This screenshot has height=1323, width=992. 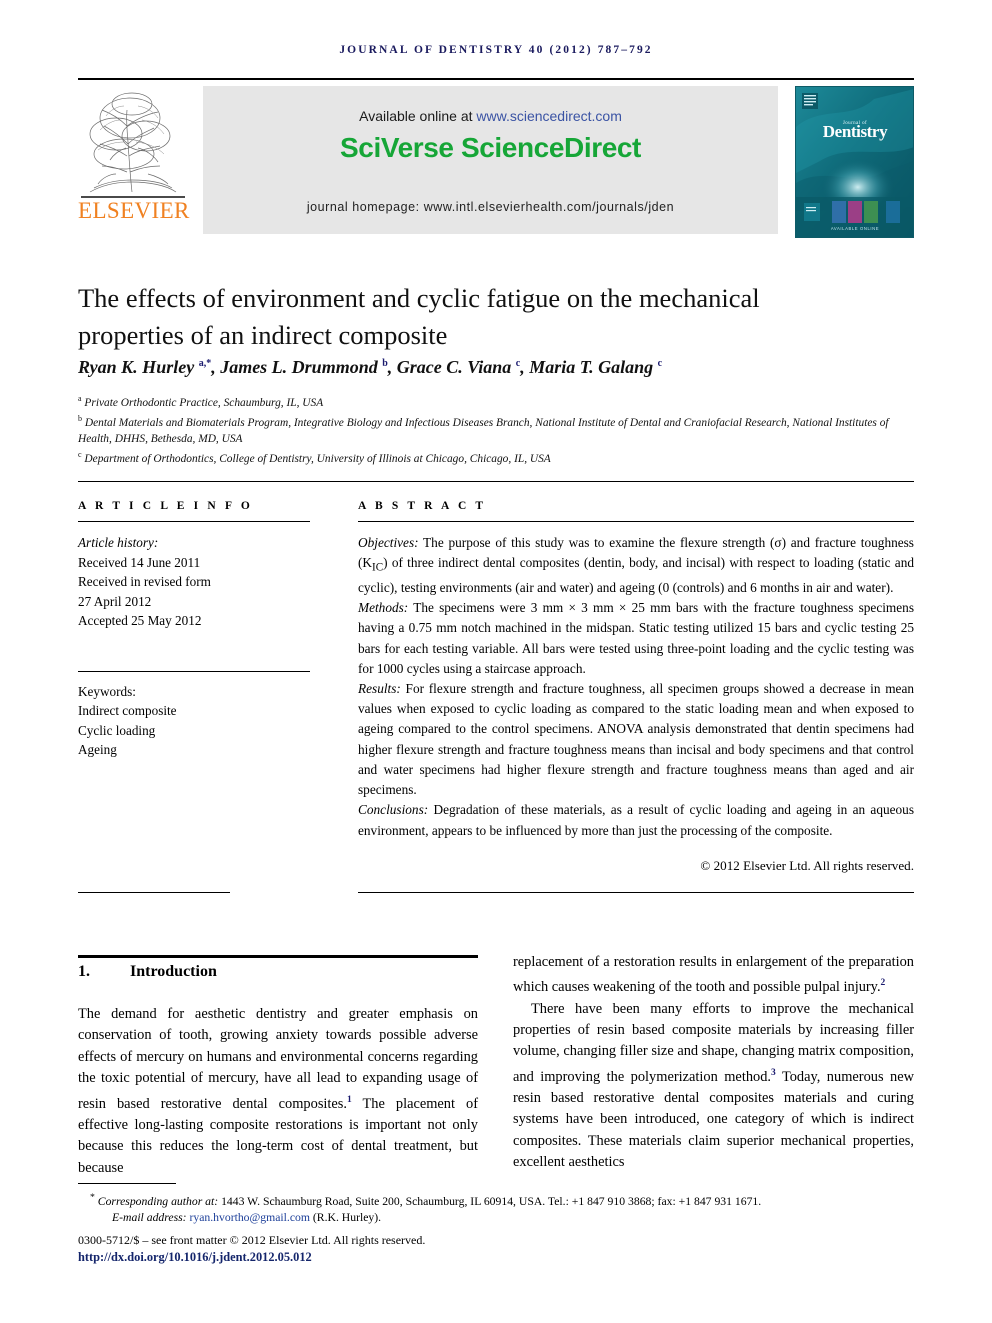 What do you see at coordinates (249, 1217) in the screenshot?
I see `email-link: ryan.hvortho@gmail.com` at bounding box center [249, 1217].